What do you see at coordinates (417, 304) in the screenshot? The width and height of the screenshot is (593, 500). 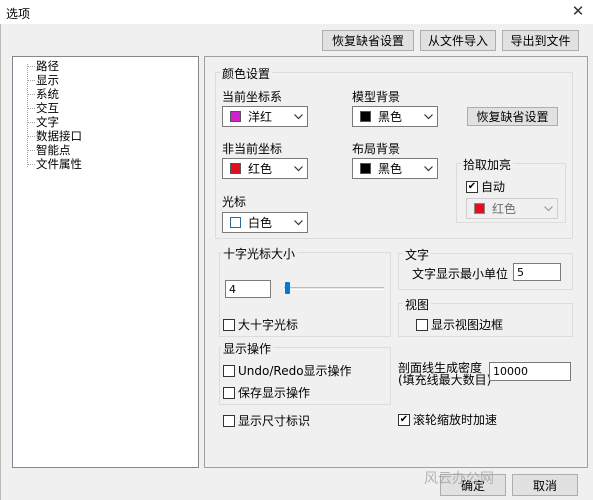 I see `view-group-title: 视图` at bounding box center [417, 304].